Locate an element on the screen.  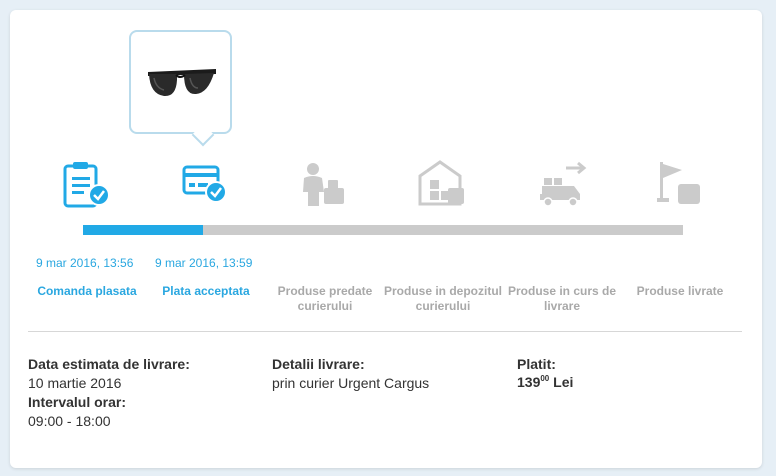
step-2-label: Plata acceptata is located at coordinates (206, 291).